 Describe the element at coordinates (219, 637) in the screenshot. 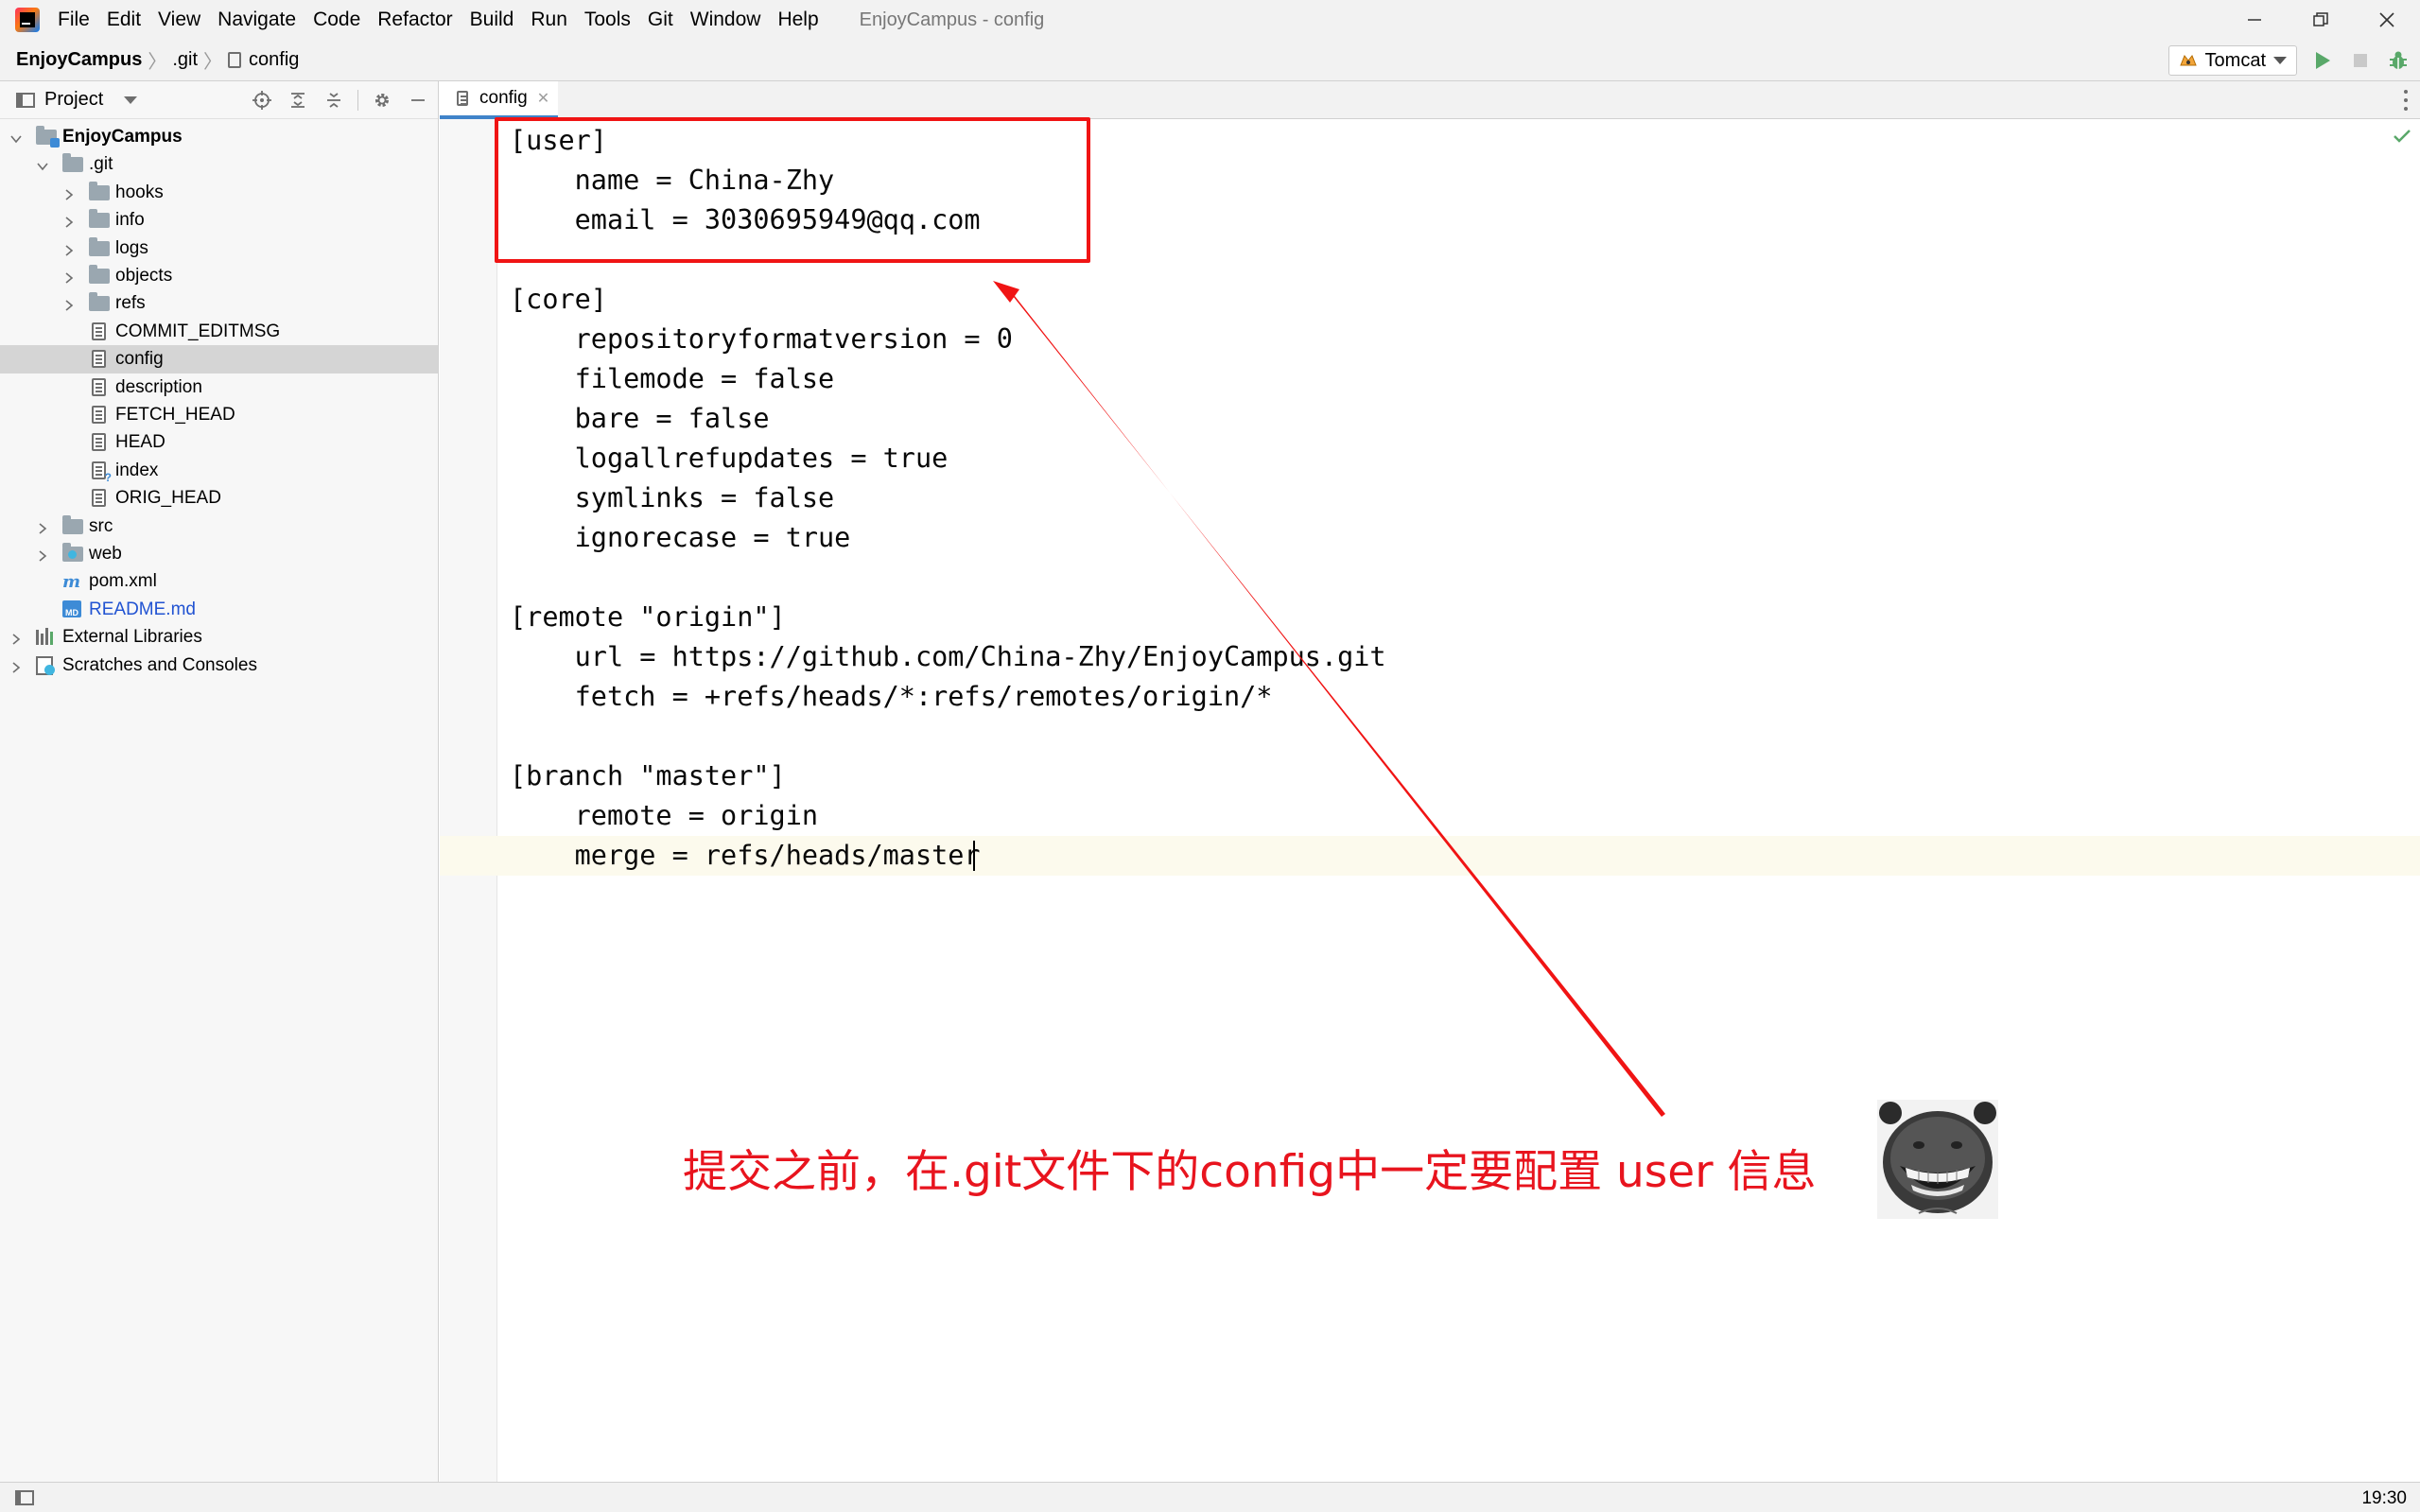

I see `tree-item: External Libraries` at that location.